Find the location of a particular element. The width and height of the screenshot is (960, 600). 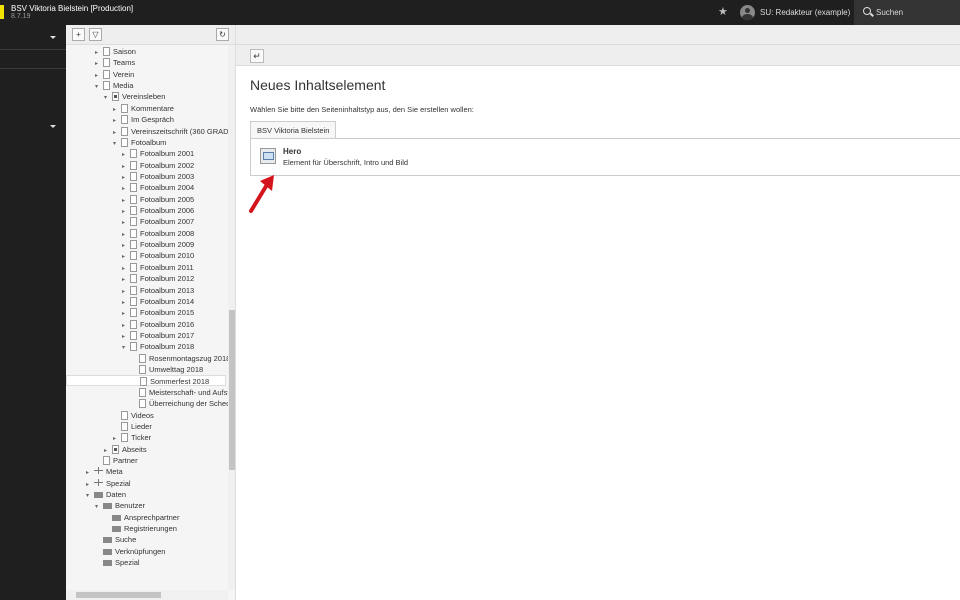

tree-node: ▸ Teams is located at coordinates (115, 62).